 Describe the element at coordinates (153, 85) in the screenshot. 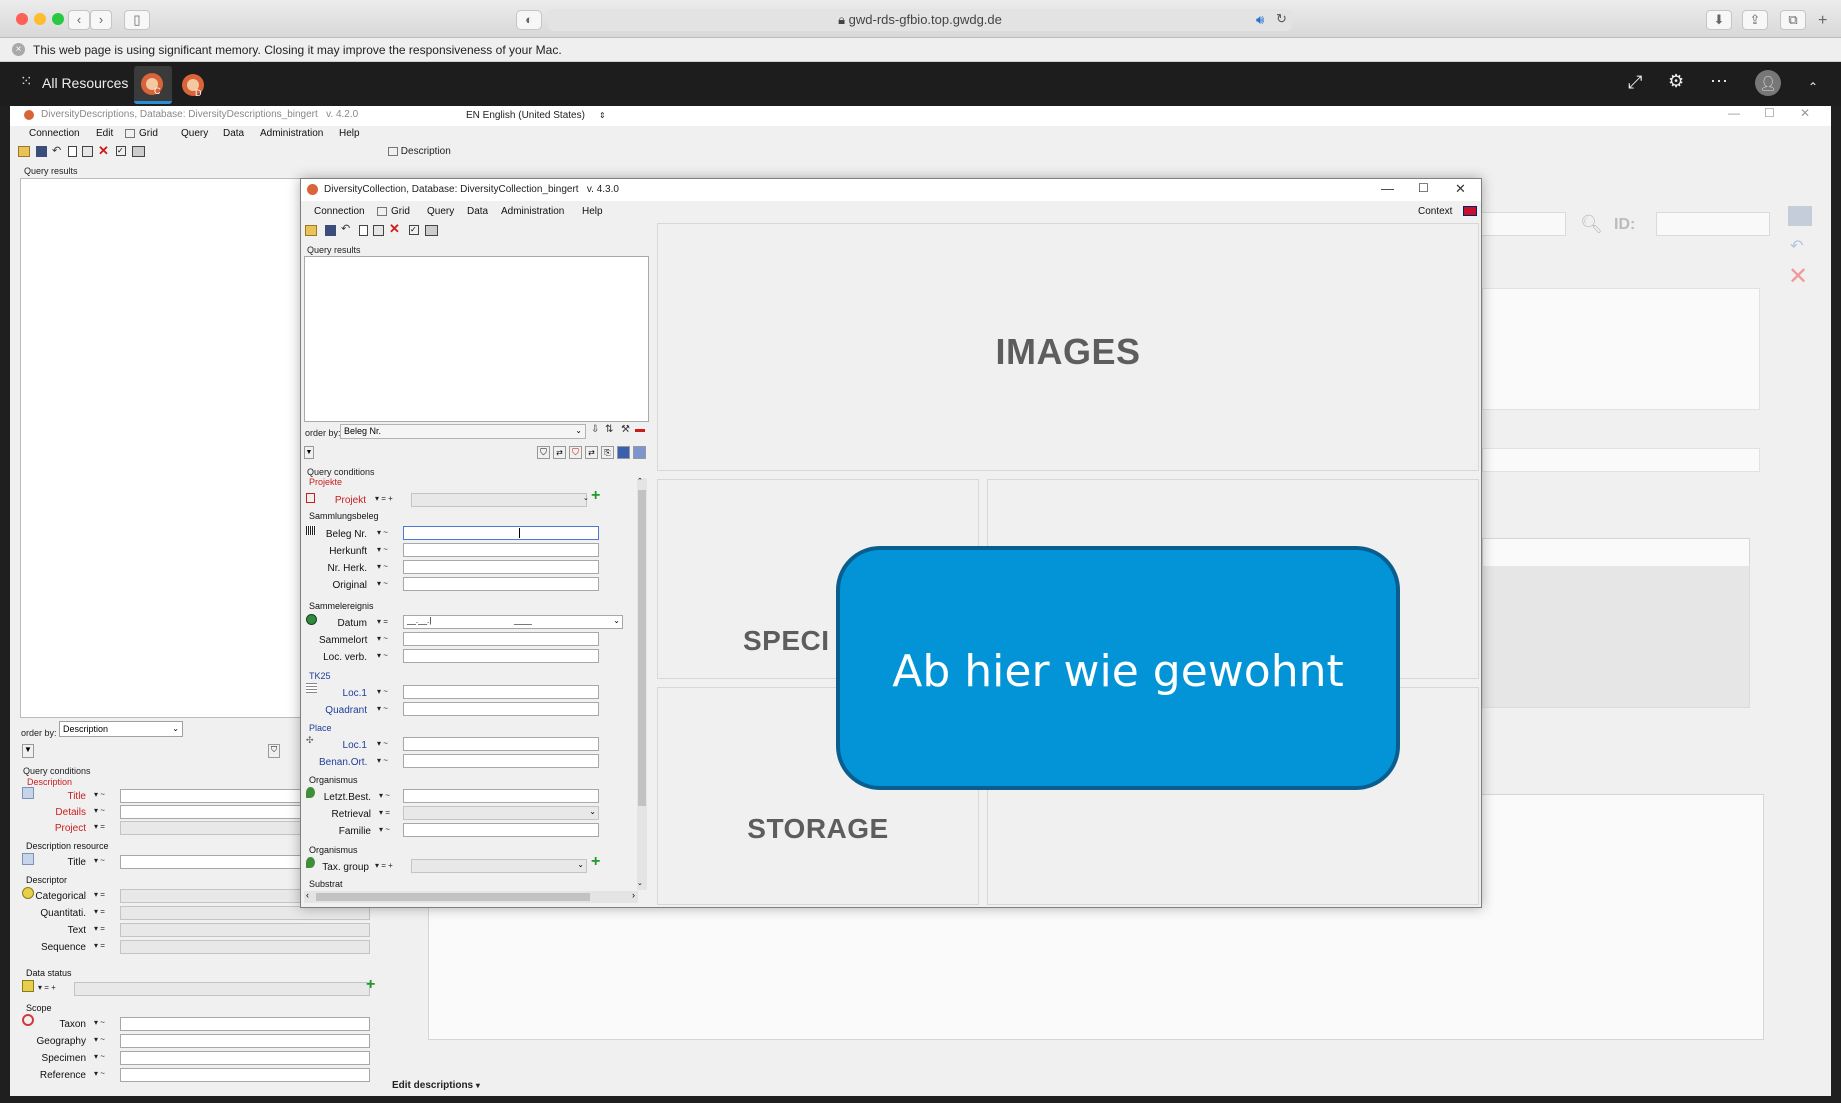

I see `app-tab-collection: C` at that location.